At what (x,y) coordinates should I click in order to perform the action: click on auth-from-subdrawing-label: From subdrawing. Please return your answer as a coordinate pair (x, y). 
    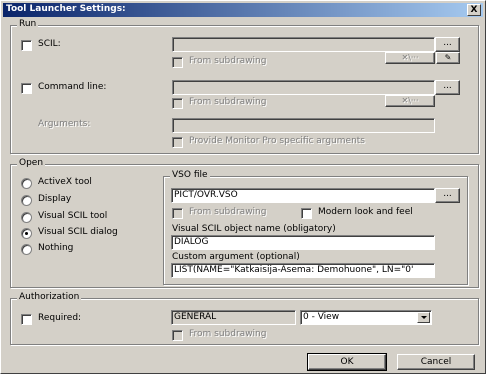
    Looking at the image, I should click on (228, 334).